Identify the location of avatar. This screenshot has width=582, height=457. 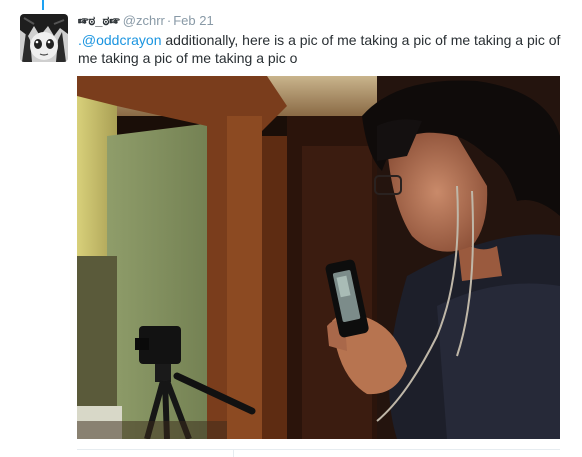
(44, 38).